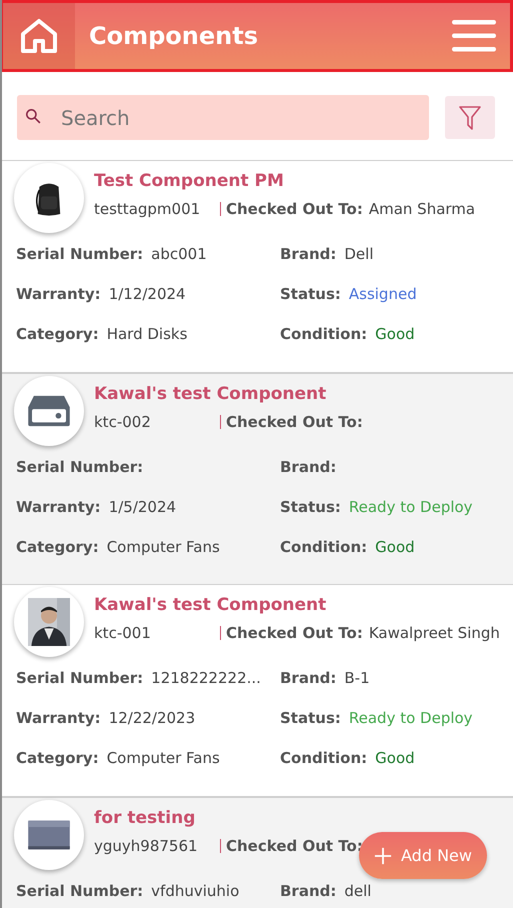 The width and height of the screenshot is (513, 908). What do you see at coordinates (174, 36) in the screenshot?
I see `page-title: Components` at bounding box center [174, 36].